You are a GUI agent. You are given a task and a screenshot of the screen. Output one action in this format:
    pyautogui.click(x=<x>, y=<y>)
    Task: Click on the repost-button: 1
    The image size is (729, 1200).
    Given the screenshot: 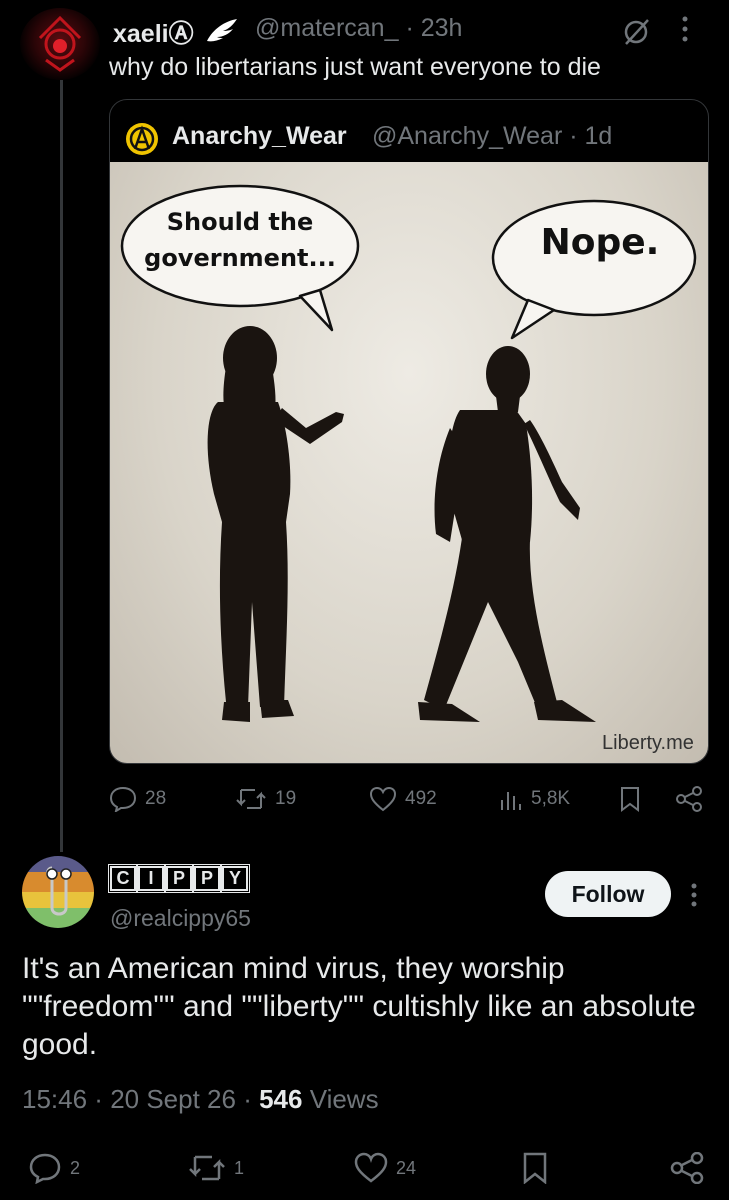 What is the action you would take?
    pyautogui.click(x=216, y=1168)
    